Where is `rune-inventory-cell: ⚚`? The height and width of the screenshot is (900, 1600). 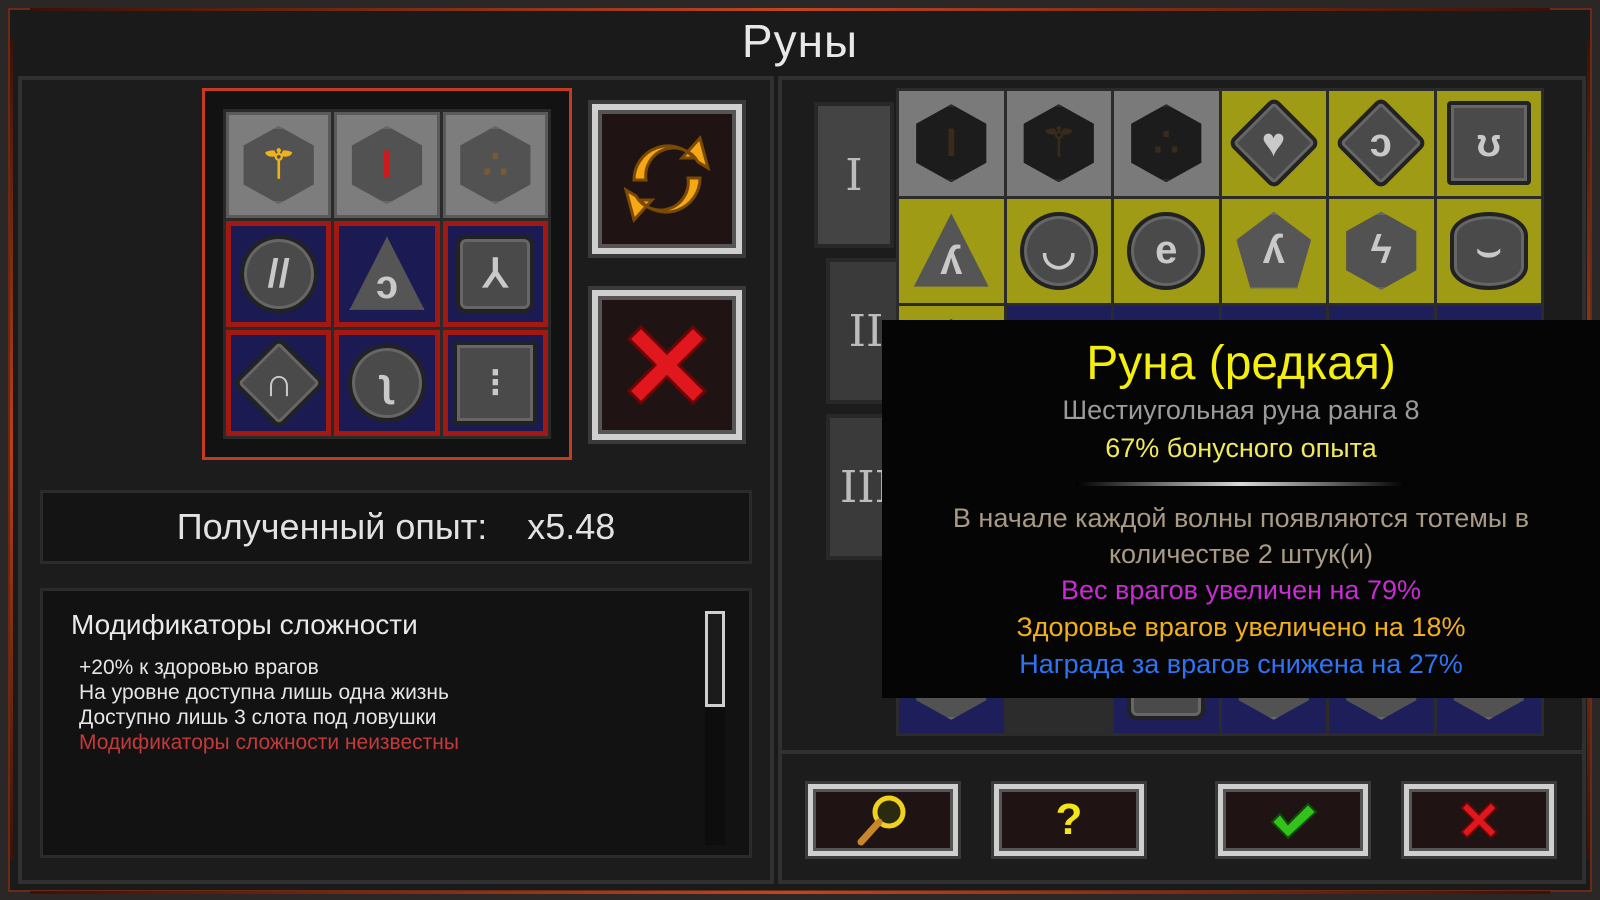
rune-inventory-cell: ⚚ is located at coordinates (1058, 143).